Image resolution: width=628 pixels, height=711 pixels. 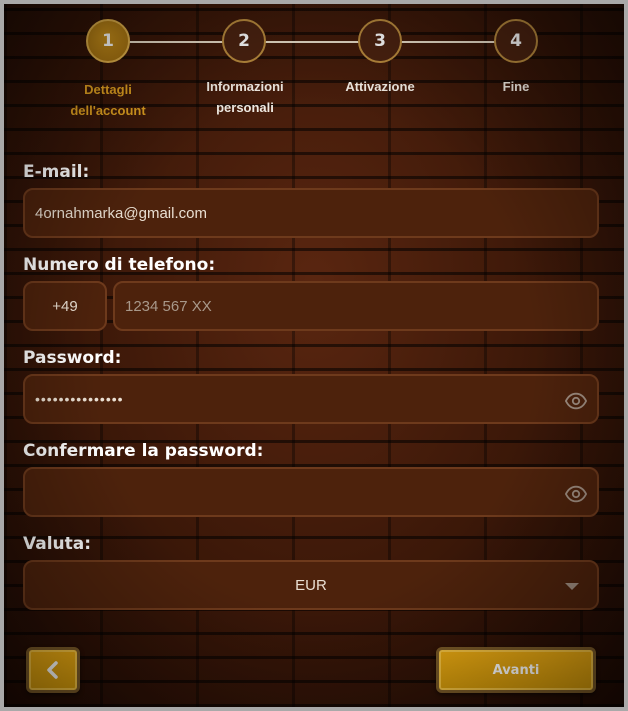 What do you see at coordinates (516, 41) in the screenshot?
I see `step-4-circle: 4` at bounding box center [516, 41].